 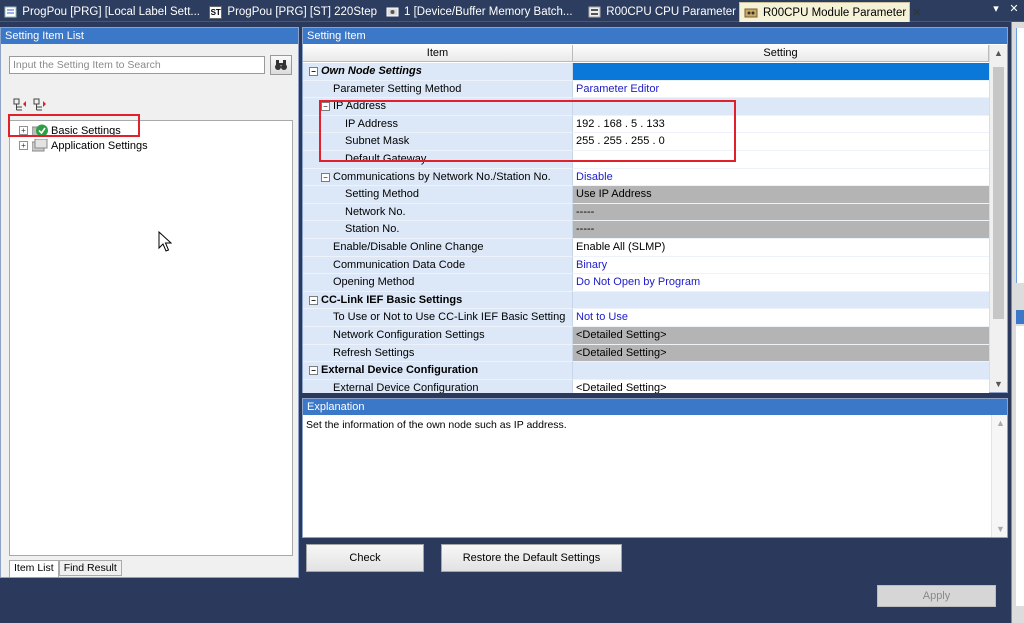 I want to click on setting-item-label: External Device Configuration, so click(x=400, y=370).